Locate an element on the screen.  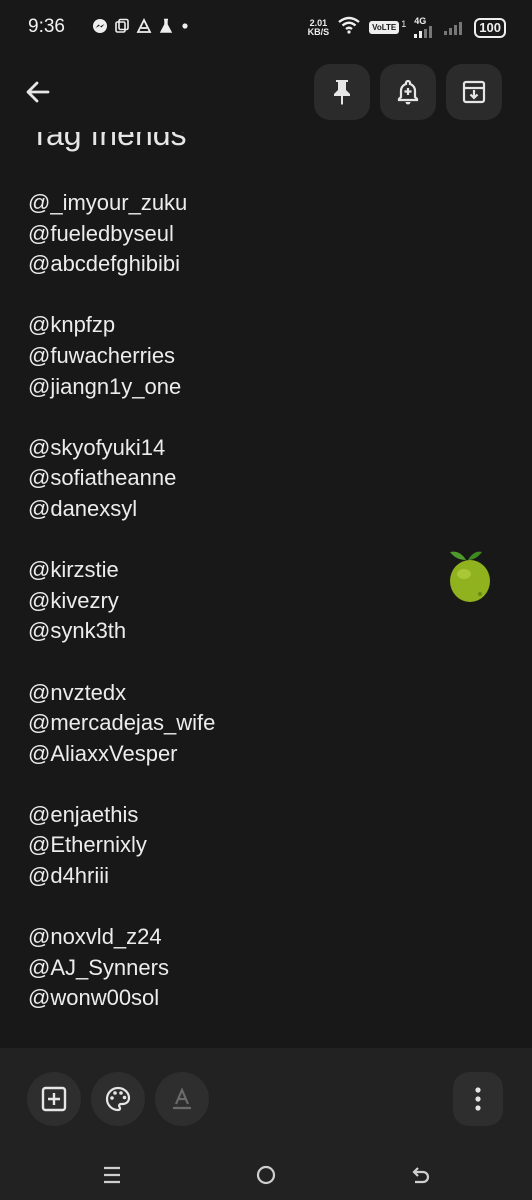
archive-icon is located at coordinates (474, 92).